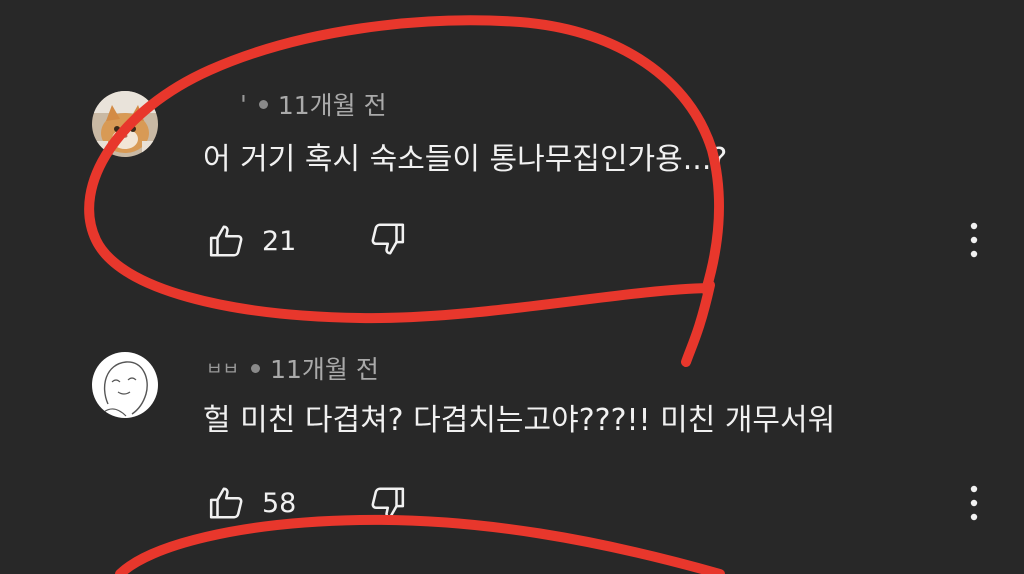 This screenshot has height=574, width=1024. What do you see at coordinates (222, 368) in the screenshot?
I see `author-name: ㅂㅂ` at bounding box center [222, 368].